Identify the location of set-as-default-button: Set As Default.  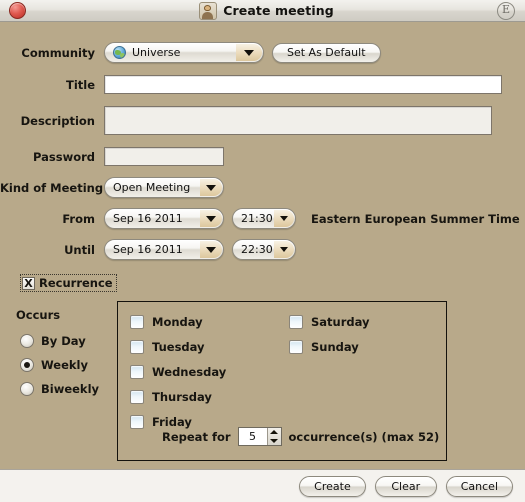
(326, 52).